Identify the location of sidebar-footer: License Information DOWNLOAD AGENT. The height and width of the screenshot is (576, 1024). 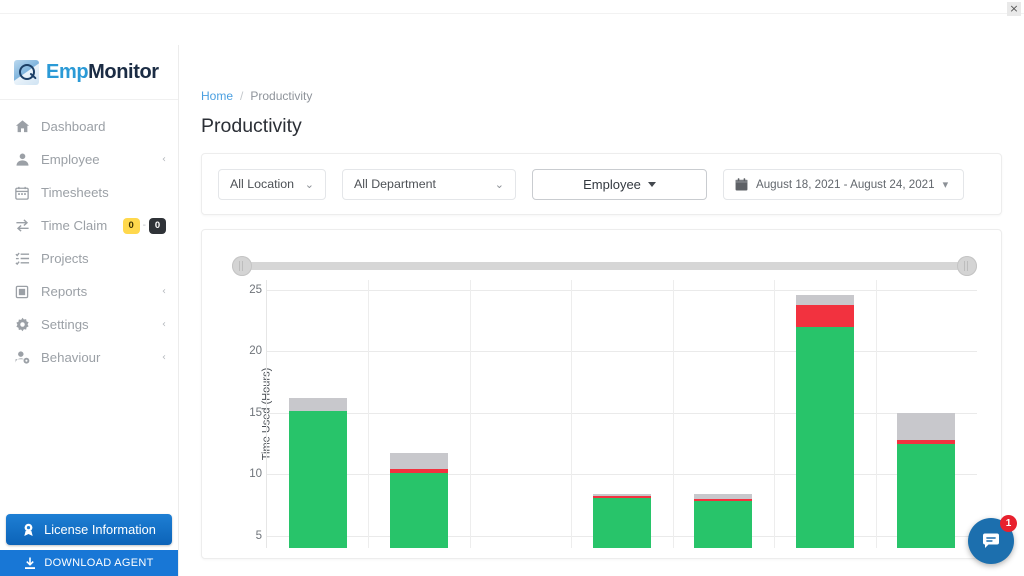
(89, 545).